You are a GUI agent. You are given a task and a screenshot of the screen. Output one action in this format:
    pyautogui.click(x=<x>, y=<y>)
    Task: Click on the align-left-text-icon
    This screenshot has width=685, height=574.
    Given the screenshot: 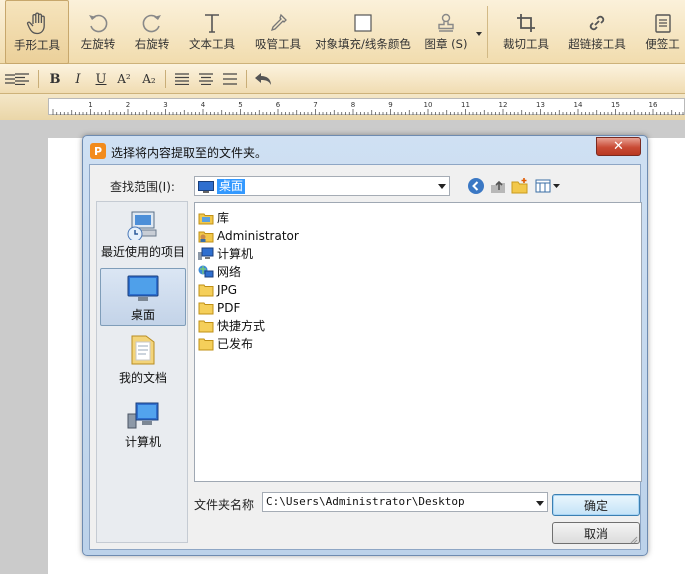 What is the action you would take?
    pyautogui.click(x=182, y=79)
    